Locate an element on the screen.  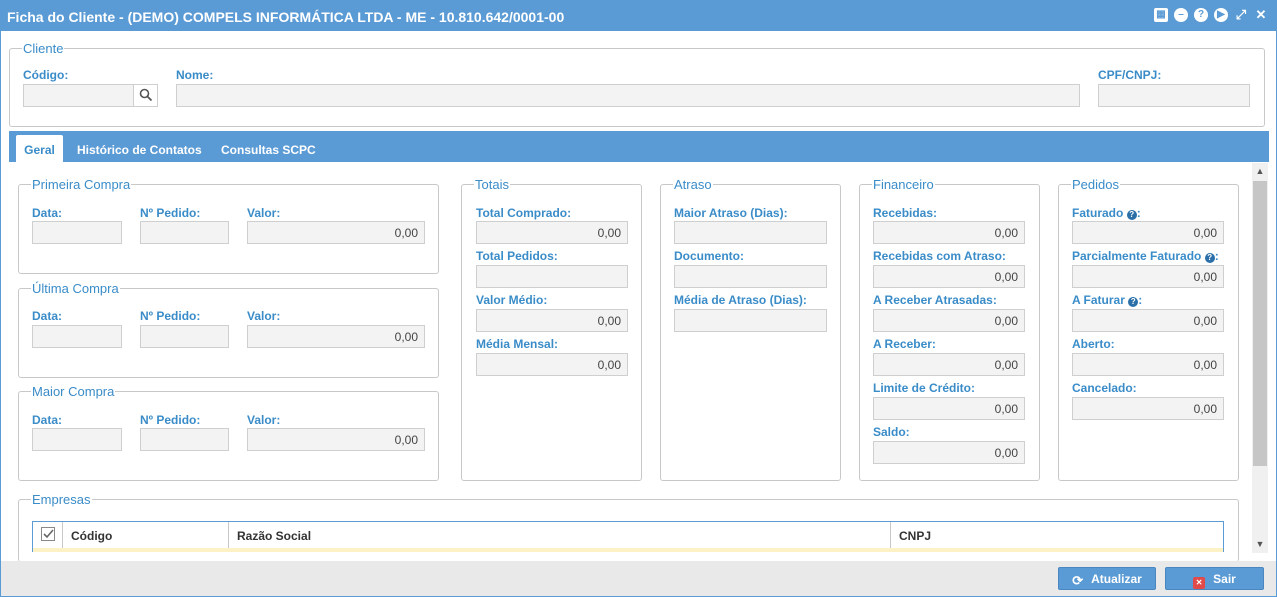
search-button is located at coordinates (145, 95).